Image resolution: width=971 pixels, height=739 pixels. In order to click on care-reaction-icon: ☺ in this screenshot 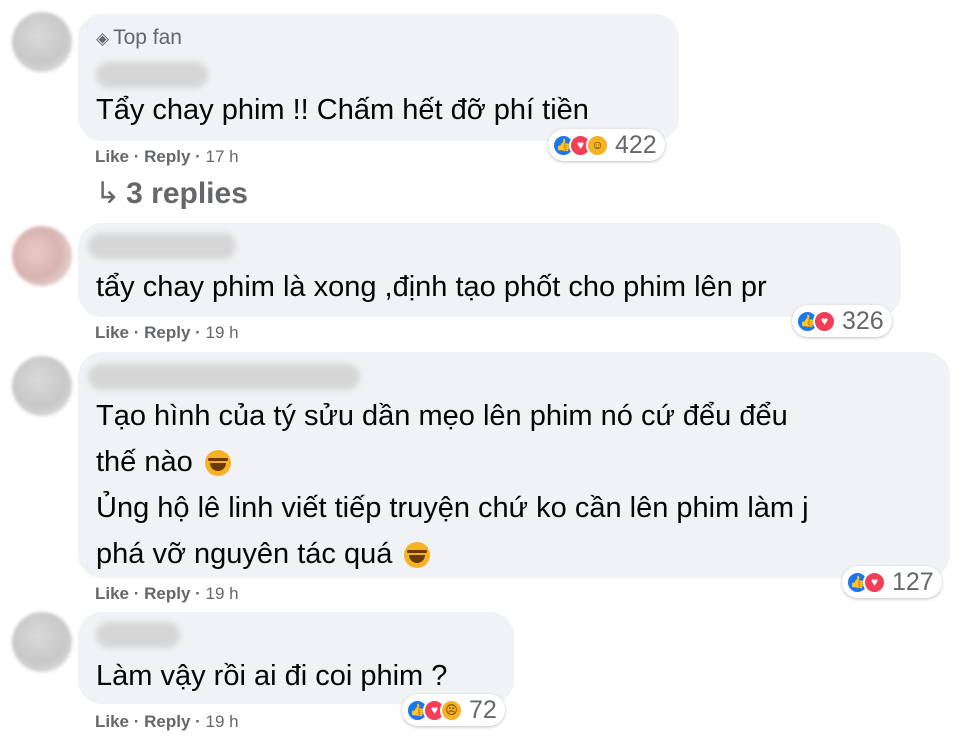, I will do `click(597, 145)`.